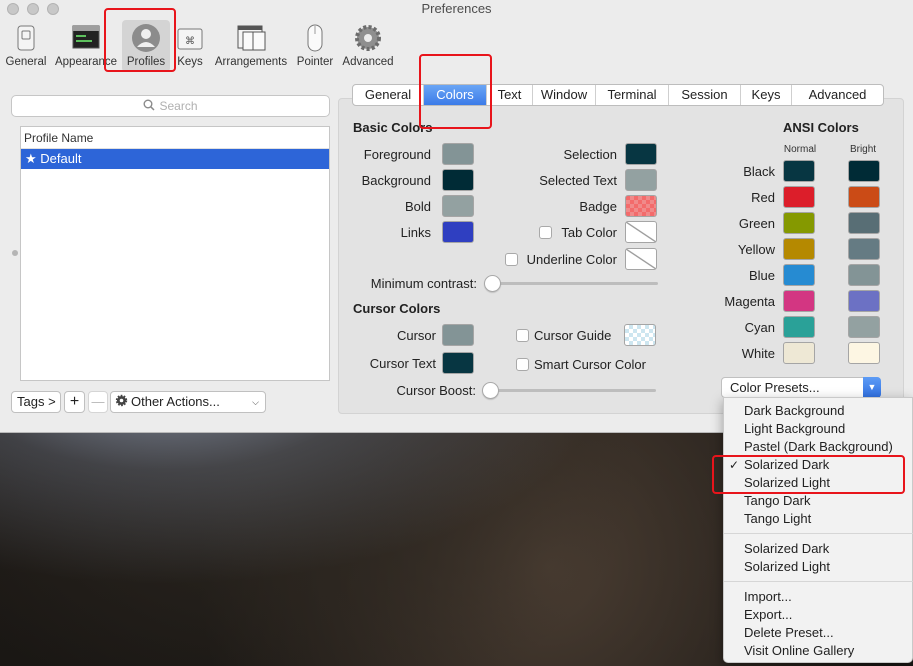 The height and width of the screenshot is (666, 913). What do you see at coordinates (572, 283) in the screenshot?
I see `minimum-contrast-slider` at bounding box center [572, 283].